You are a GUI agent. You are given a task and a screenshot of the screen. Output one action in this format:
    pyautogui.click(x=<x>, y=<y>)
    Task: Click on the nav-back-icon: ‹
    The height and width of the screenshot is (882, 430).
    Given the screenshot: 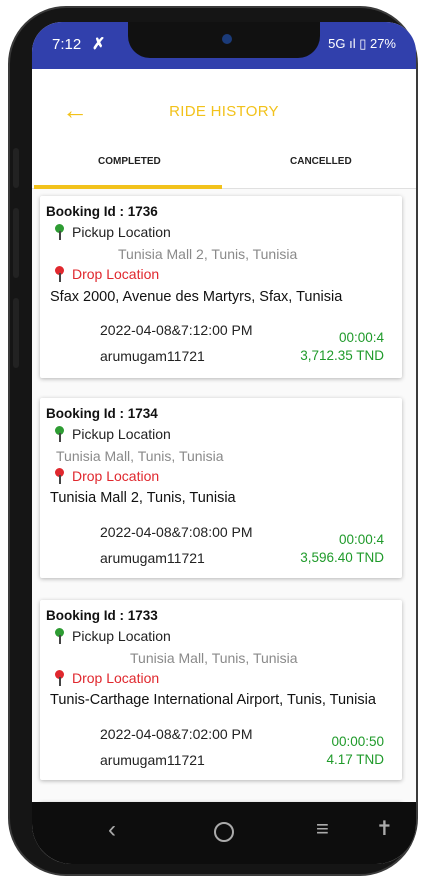 What is the action you would take?
    pyautogui.click(x=112, y=830)
    